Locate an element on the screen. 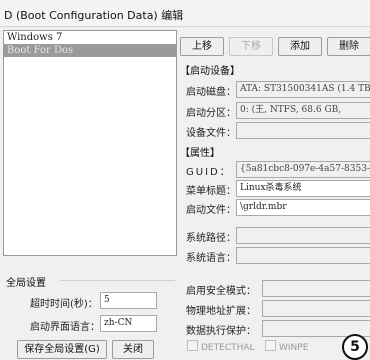 This screenshot has width=370, height=360. system-path-field is located at coordinates (303, 235).